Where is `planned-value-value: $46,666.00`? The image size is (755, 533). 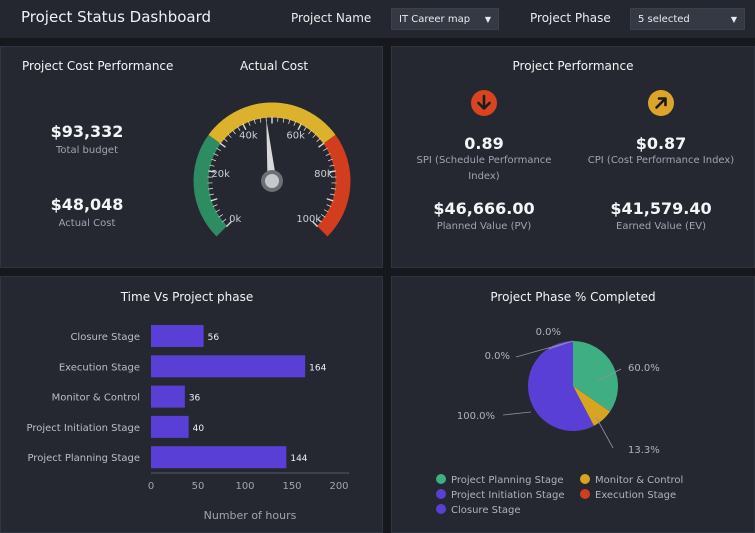
planned-value-value: $46,666.00 is located at coordinates (484, 208).